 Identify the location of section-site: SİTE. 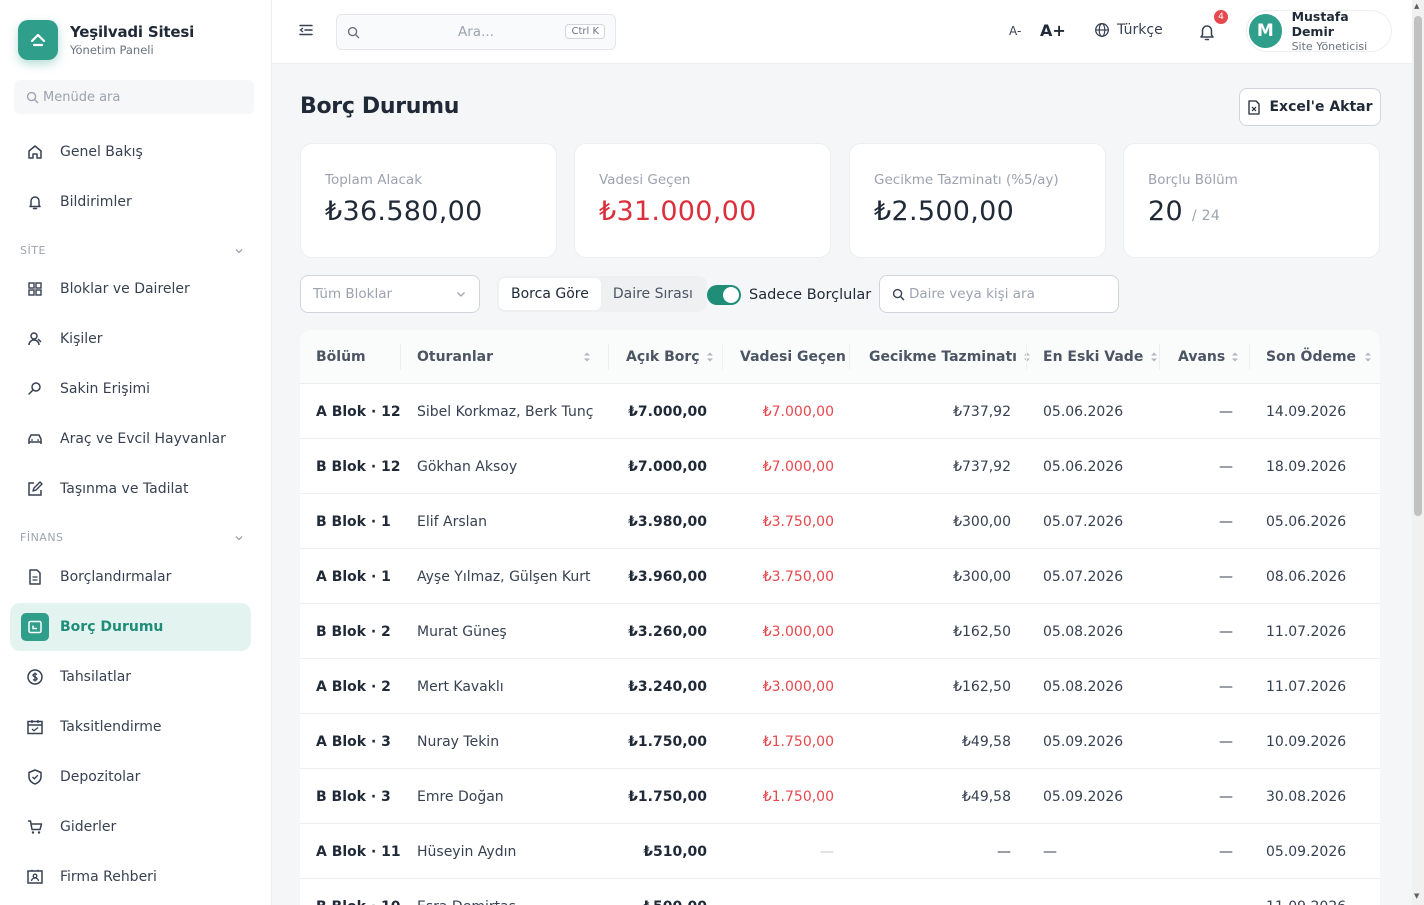
(132, 250).